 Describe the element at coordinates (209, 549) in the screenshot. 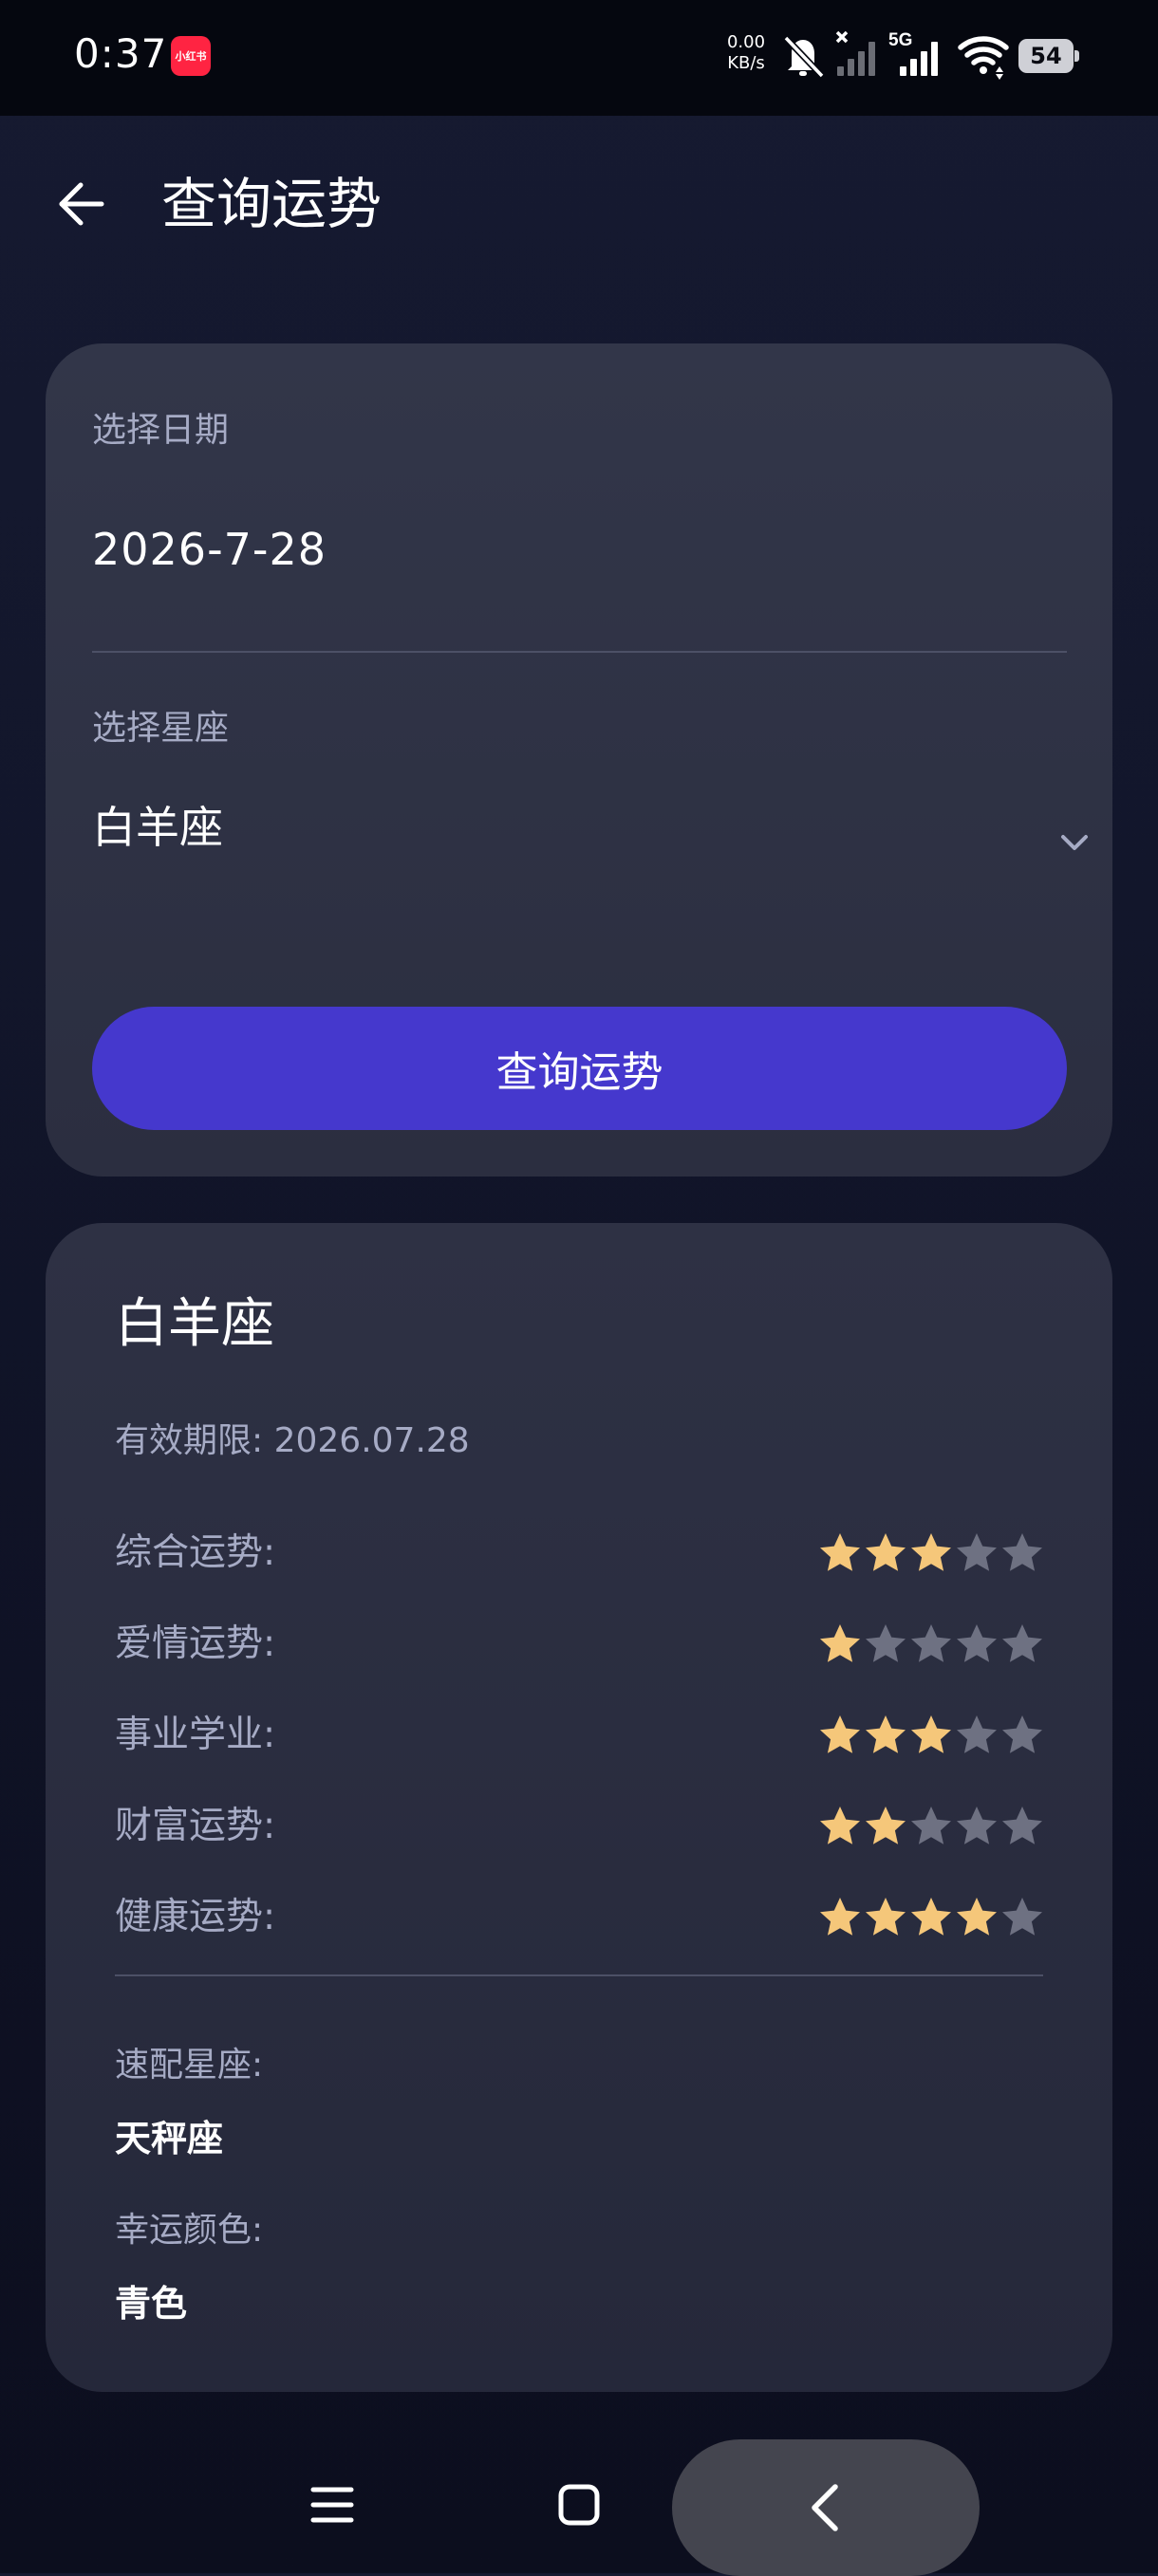

I see `date-field: 2026-7-28` at that location.